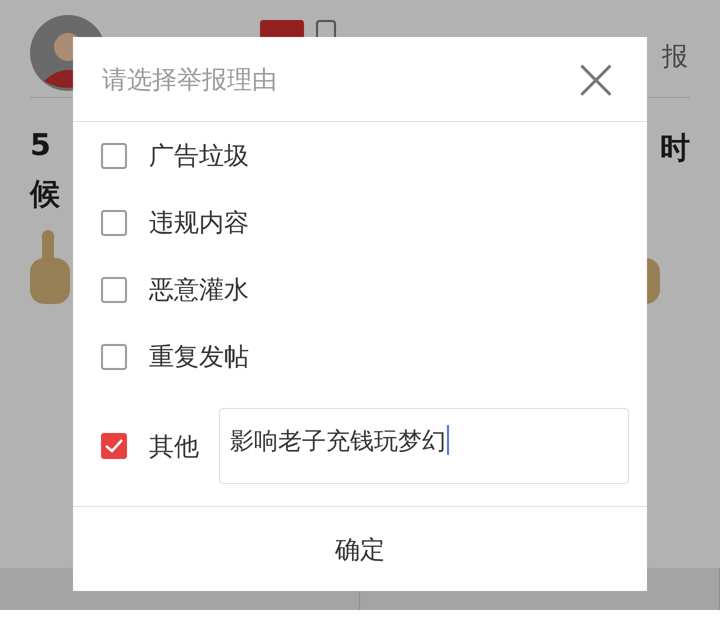 This screenshot has height=618, width=720. What do you see at coordinates (675, 56) in the screenshot?
I see `report-link: 报` at bounding box center [675, 56].